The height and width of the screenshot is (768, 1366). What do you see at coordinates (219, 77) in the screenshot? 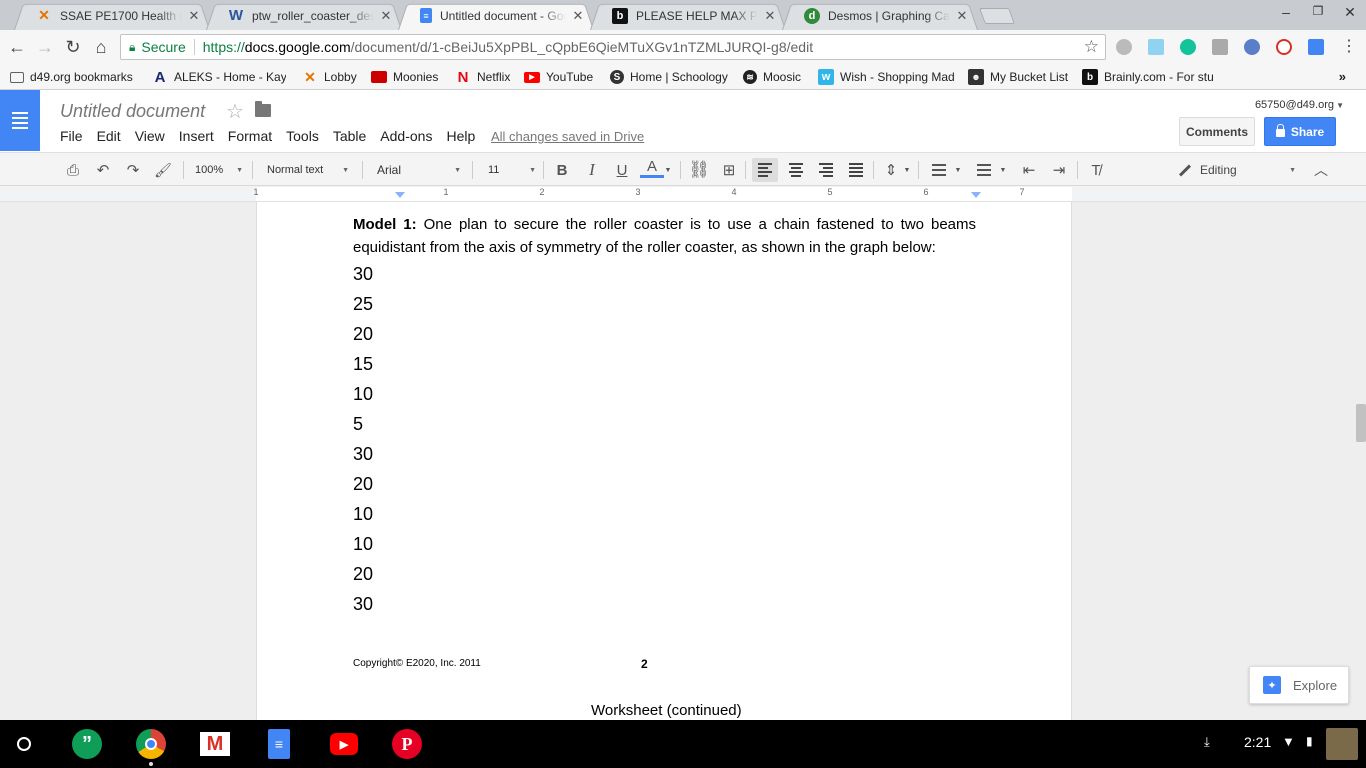
I see `bookmark-item: A ALEKS - Home - Kayl` at bounding box center [219, 77].